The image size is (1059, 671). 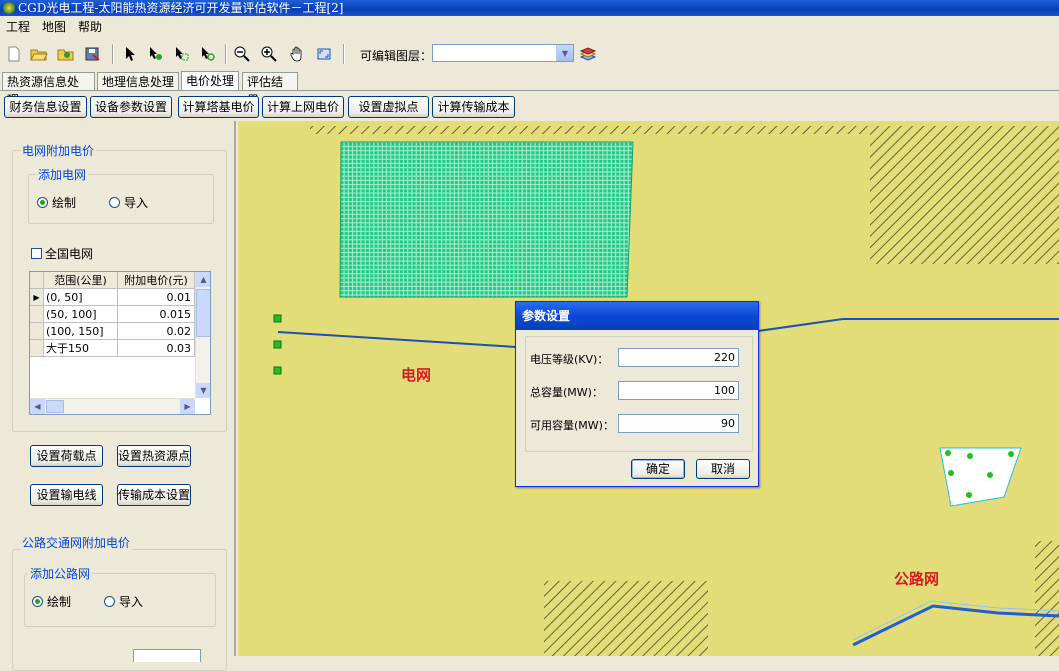 What do you see at coordinates (62, 174) in the screenshot?
I see `add-grid-title: 添加电网` at bounding box center [62, 174].